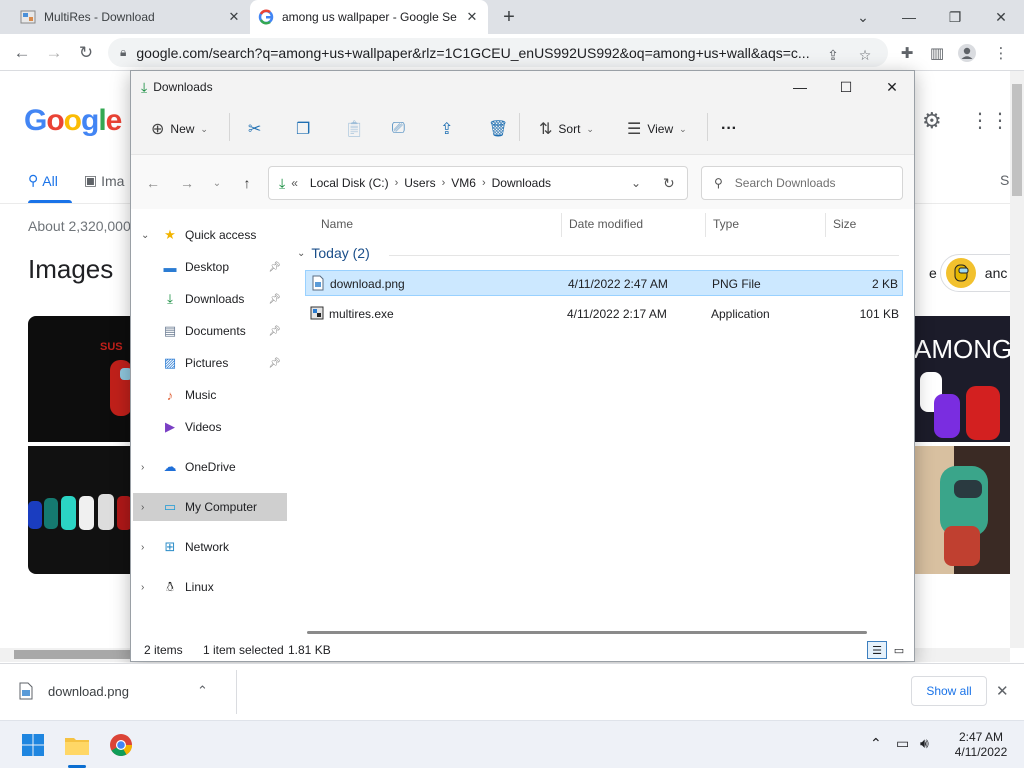 This screenshot has height=768, width=1024. I want to click on downloaded-file-item: download.png ⌃, so click(113, 691).